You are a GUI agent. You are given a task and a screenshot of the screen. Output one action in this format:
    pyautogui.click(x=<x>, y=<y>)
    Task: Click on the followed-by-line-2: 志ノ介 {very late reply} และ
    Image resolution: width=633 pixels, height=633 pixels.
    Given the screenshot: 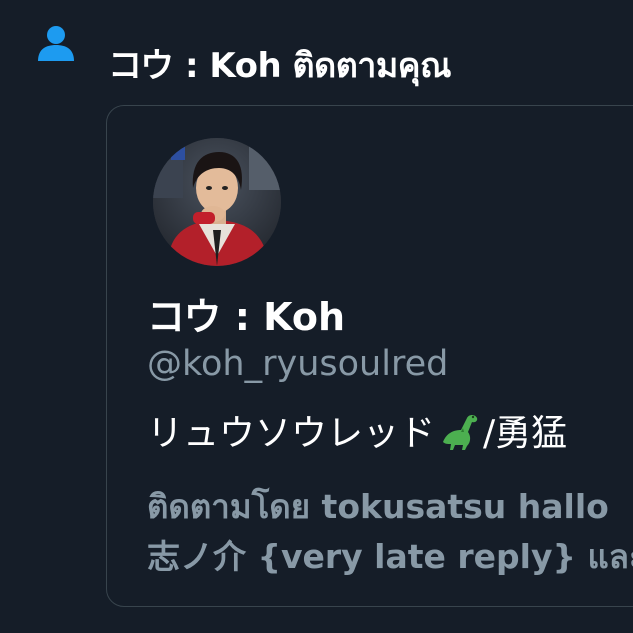 What is the action you would take?
    pyautogui.click(x=390, y=556)
    